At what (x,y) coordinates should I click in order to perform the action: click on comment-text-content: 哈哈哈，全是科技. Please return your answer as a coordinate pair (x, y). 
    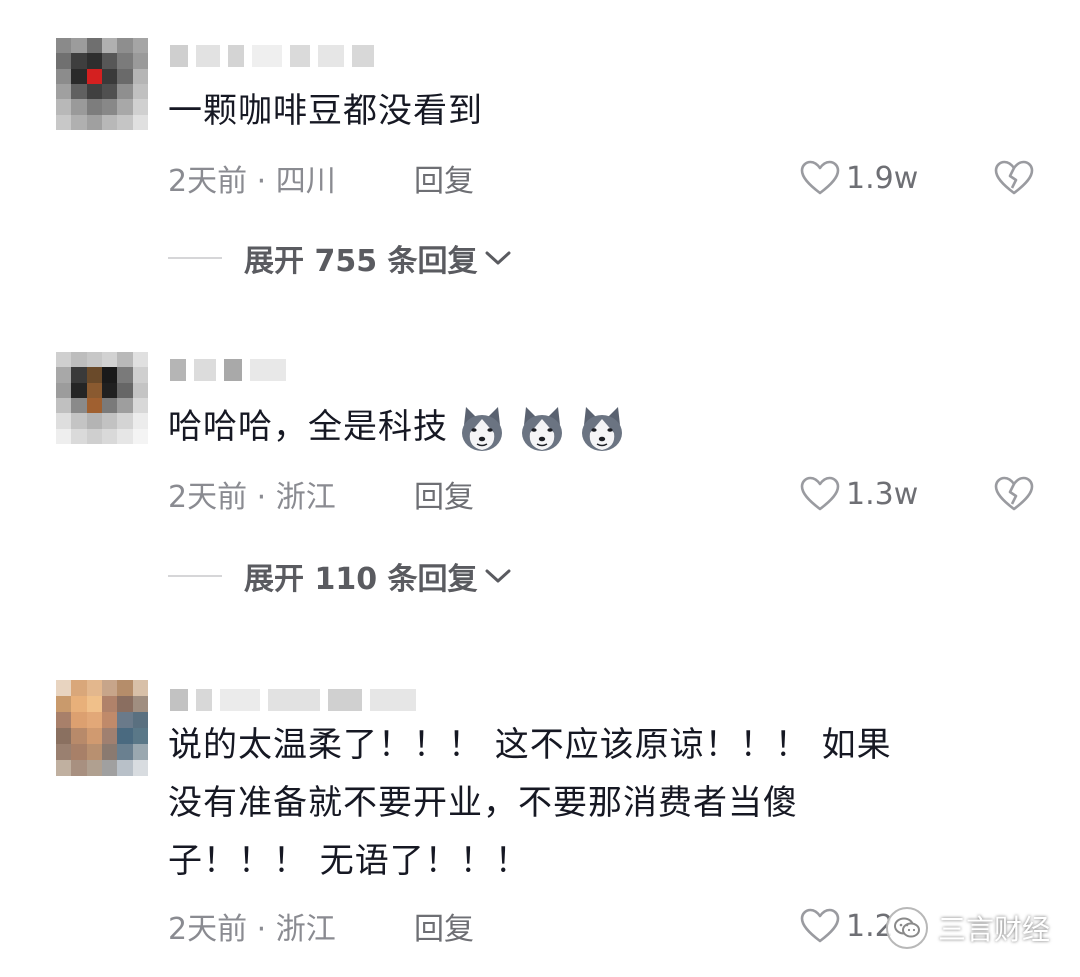
    Looking at the image, I should click on (308, 427).